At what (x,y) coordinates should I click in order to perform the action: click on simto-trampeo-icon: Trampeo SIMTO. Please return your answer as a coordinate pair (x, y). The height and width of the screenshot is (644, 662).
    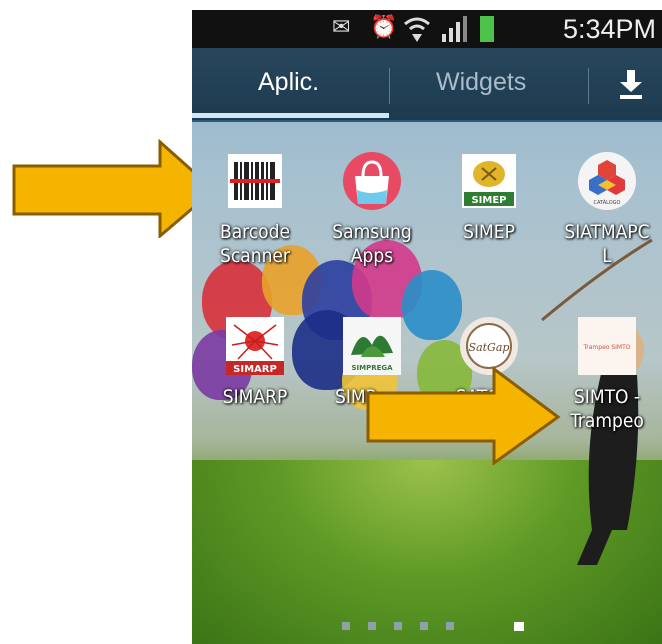
    Looking at the image, I should click on (607, 346).